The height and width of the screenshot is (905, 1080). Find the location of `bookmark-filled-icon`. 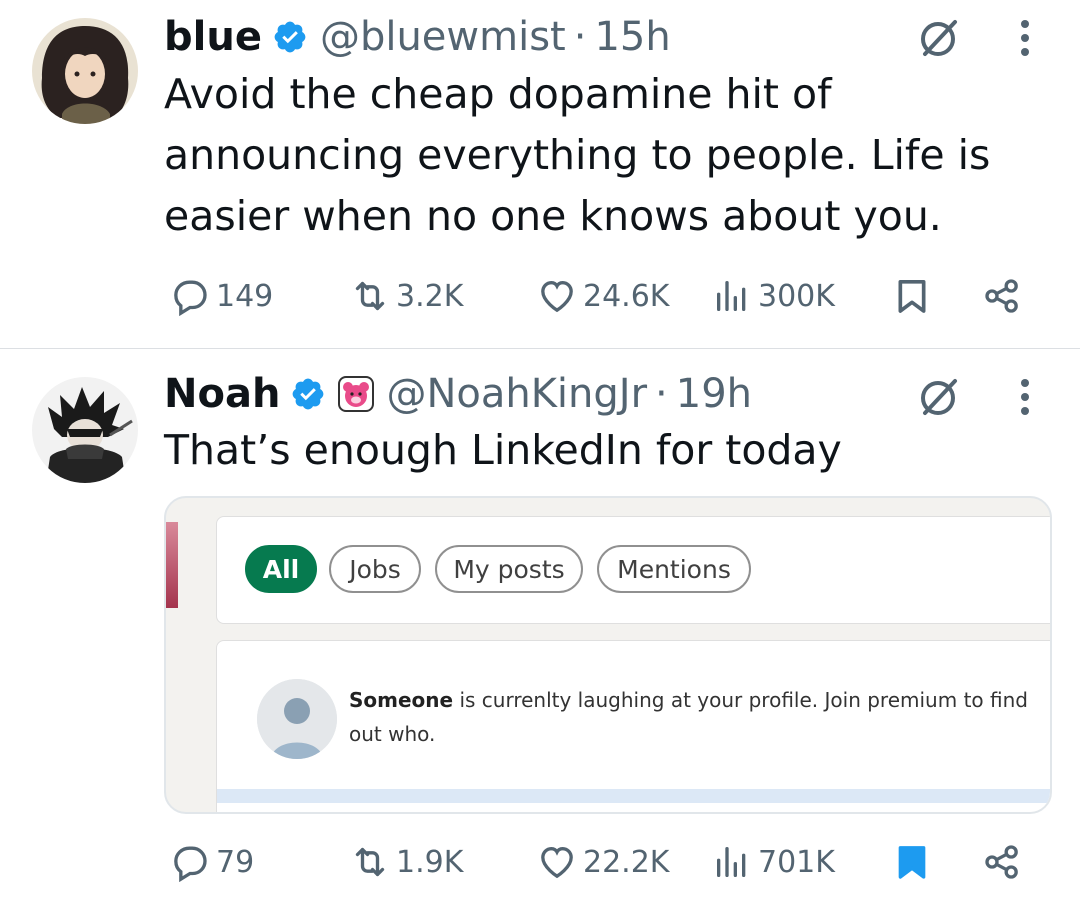

bookmark-filled-icon is located at coordinates (912, 862).